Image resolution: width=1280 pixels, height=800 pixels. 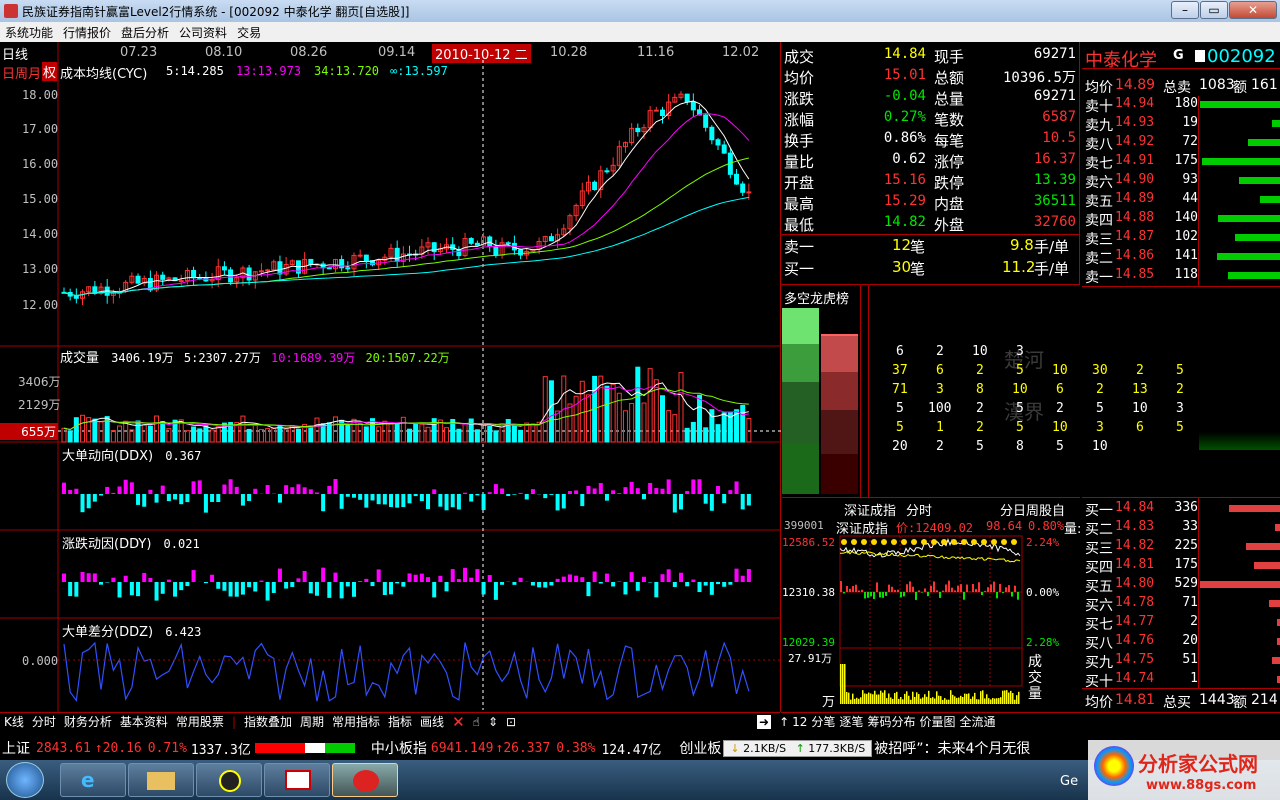 What do you see at coordinates (816, 297) in the screenshot?
I see `dragon-title: 多空龙虎榜` at bounding box center [816, 297].